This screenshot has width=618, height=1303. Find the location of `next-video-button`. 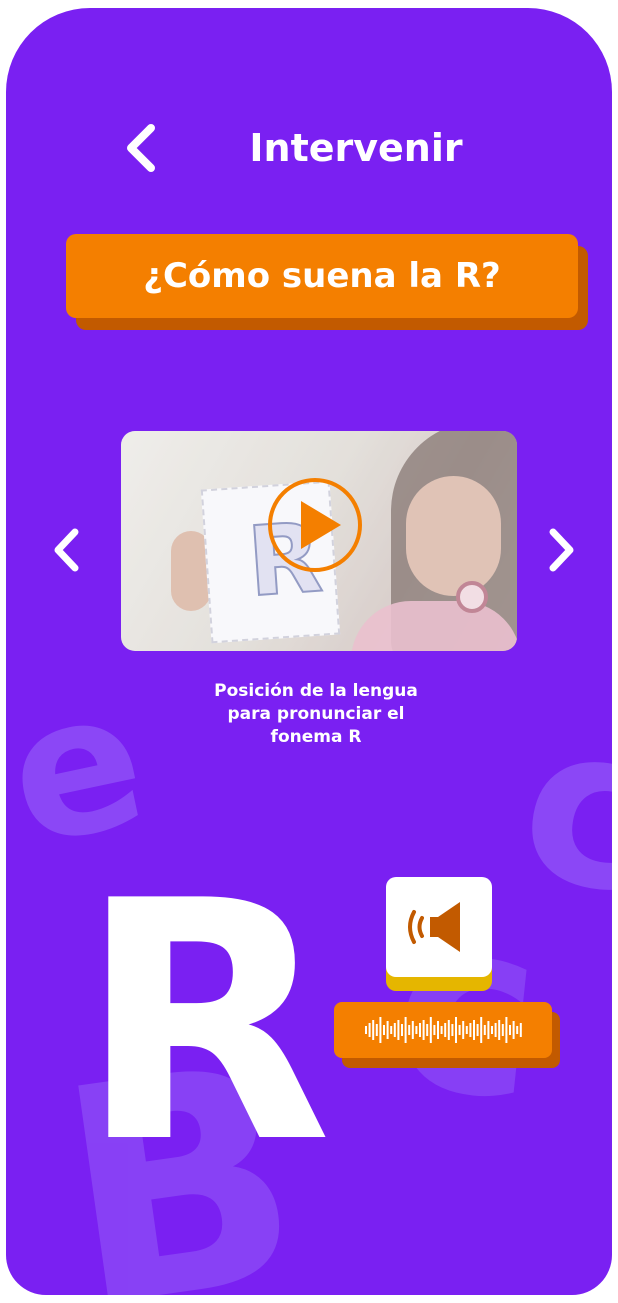

next-video-button is located at coordinates (562, 550).